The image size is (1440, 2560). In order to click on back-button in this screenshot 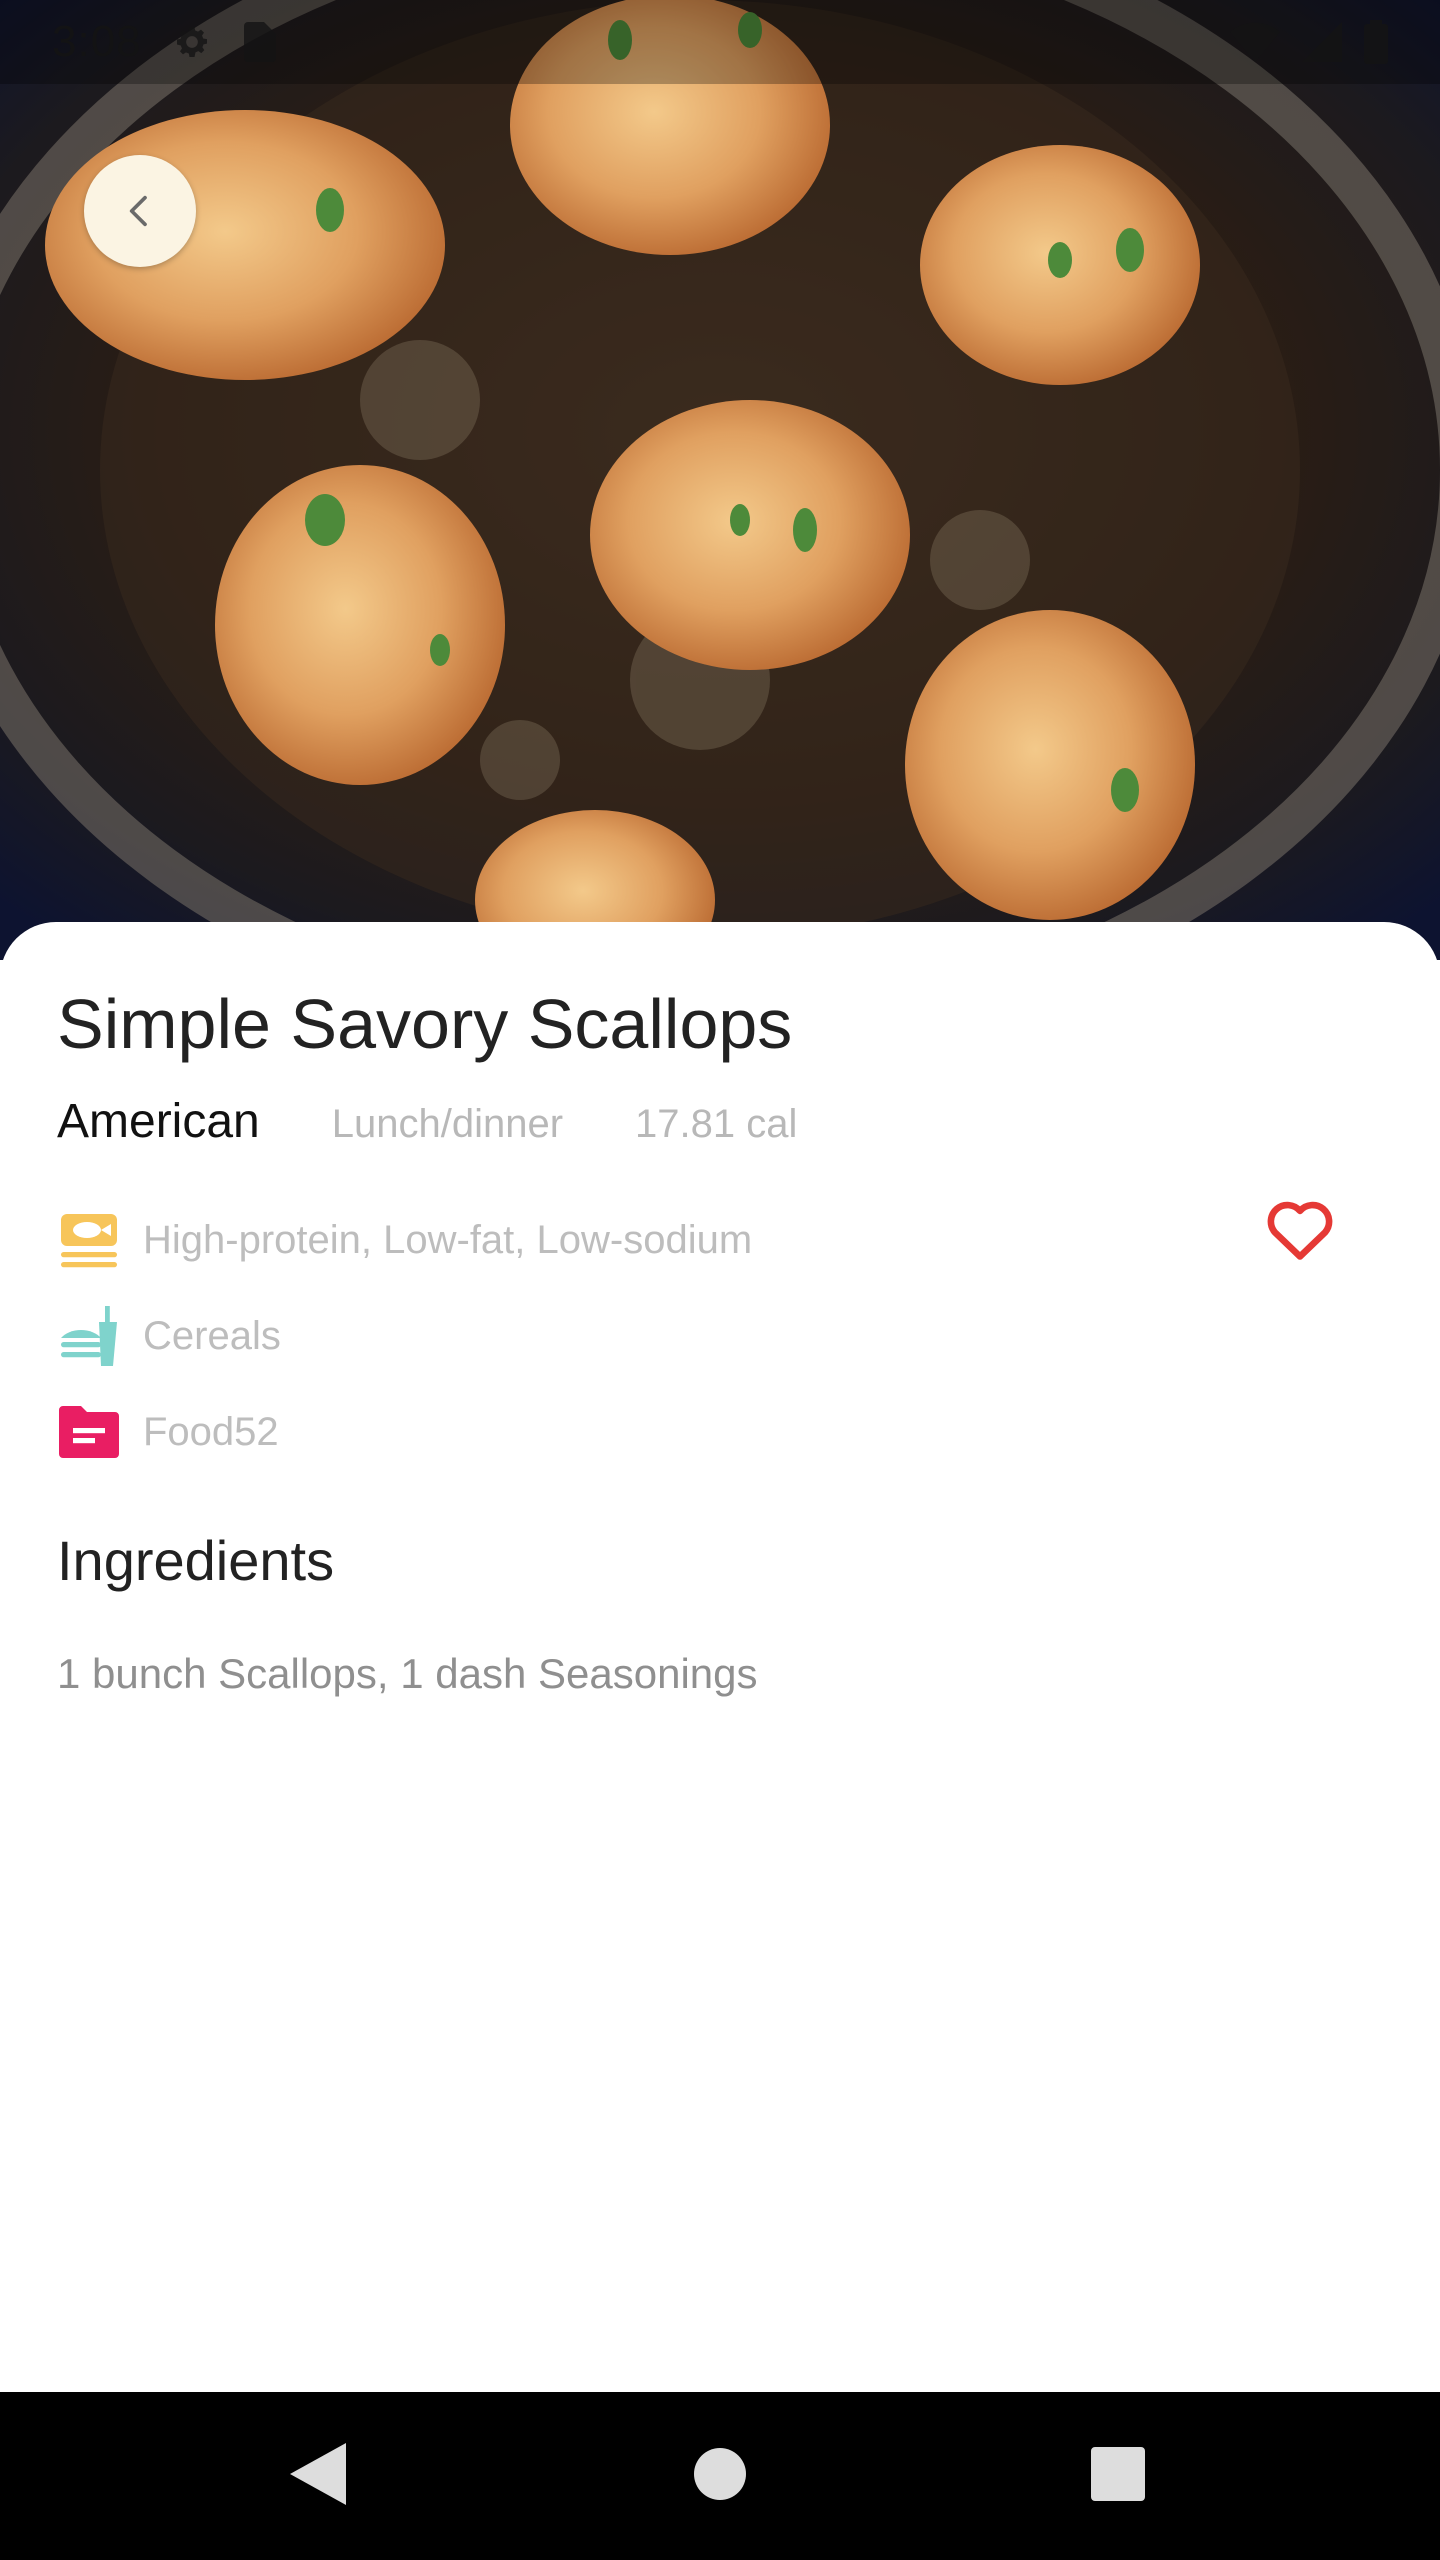, I will do `click(140, 211)`.